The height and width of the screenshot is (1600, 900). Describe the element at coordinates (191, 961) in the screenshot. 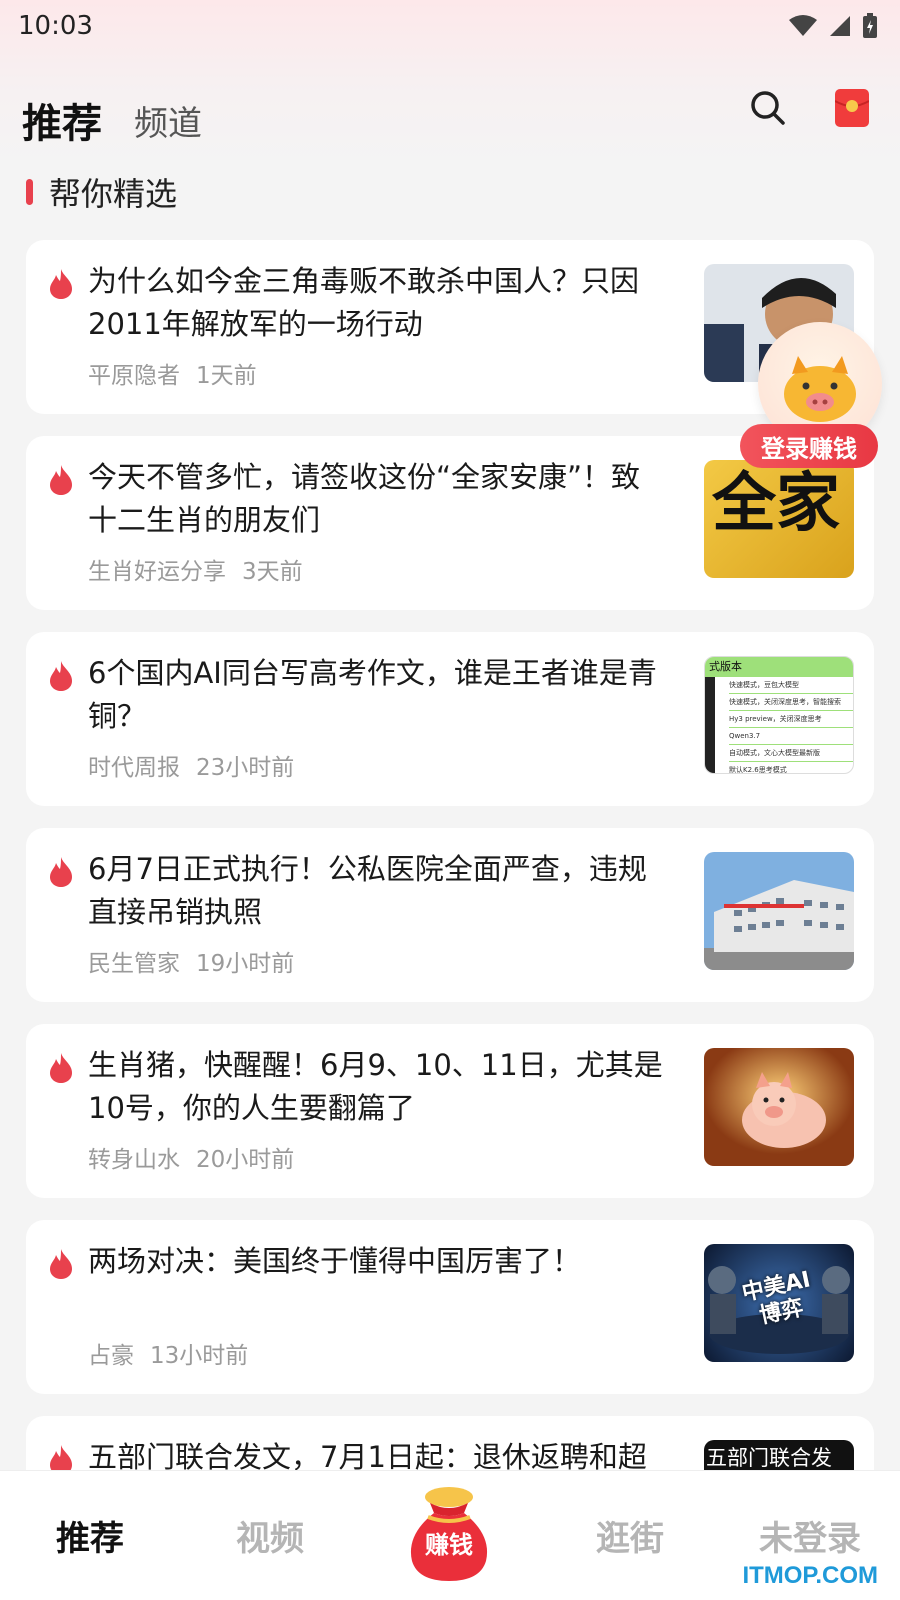

I see `news-meta: 民生管家 19小时前` at that location.